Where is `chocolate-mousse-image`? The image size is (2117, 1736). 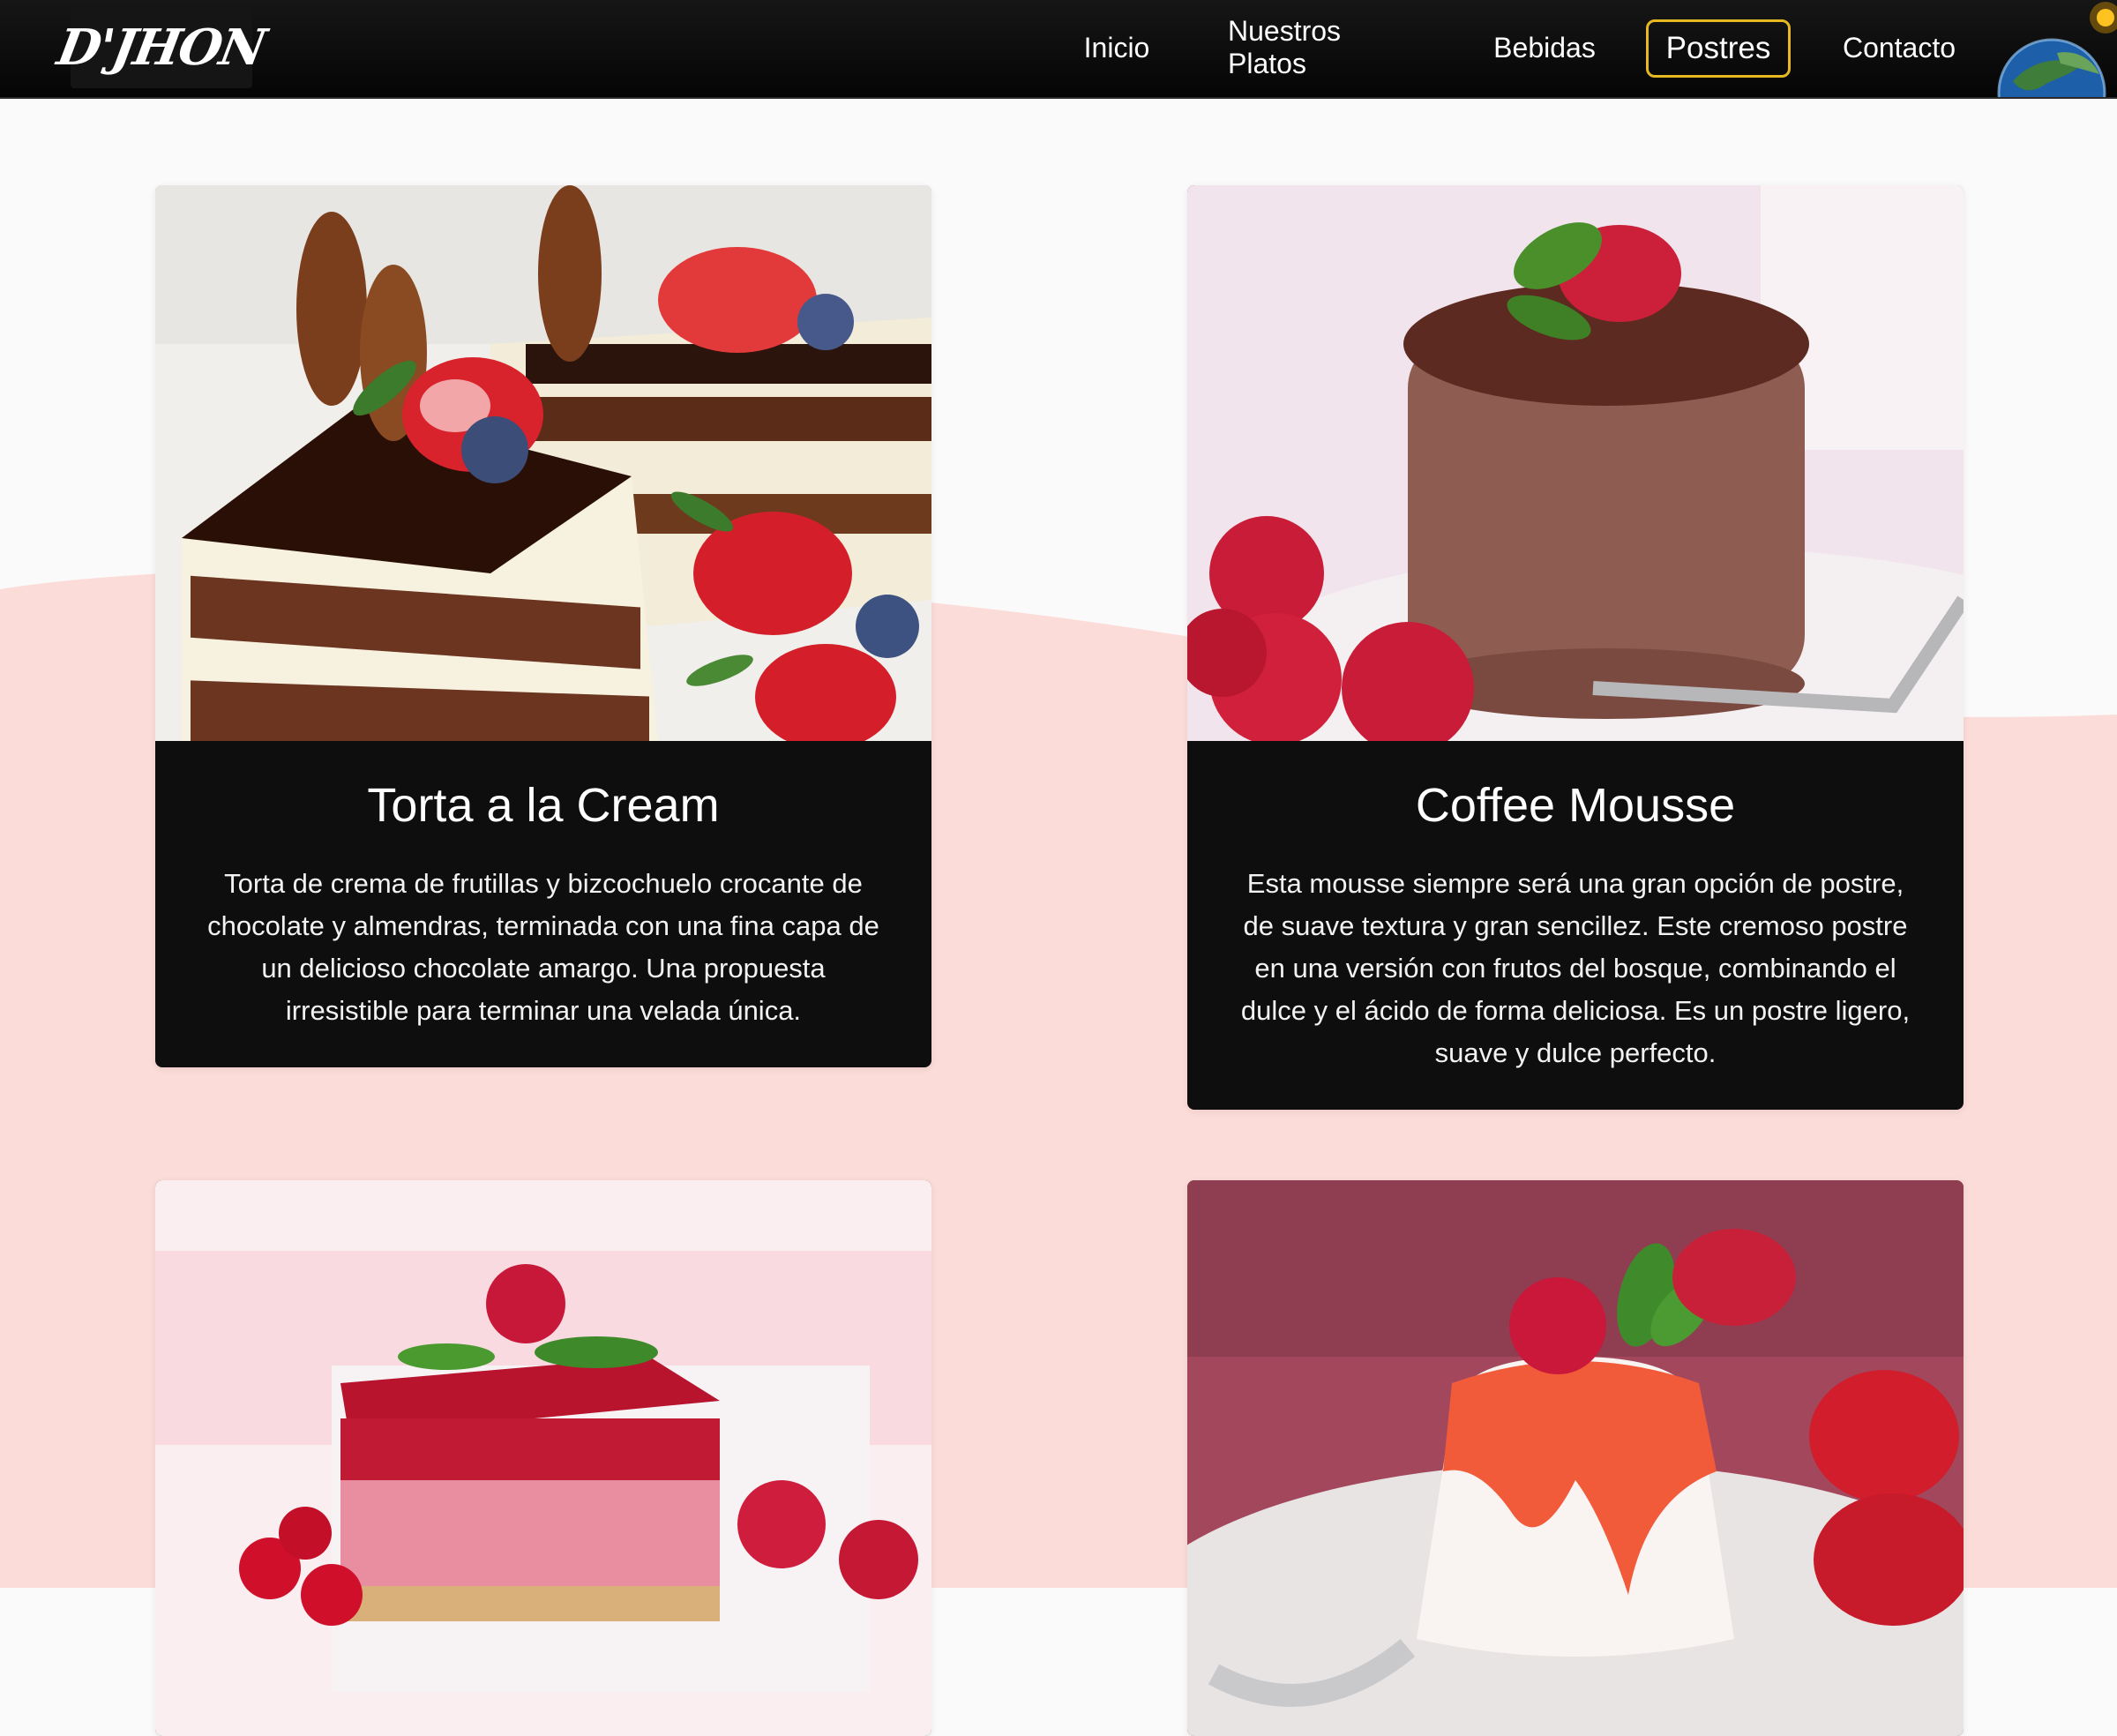 chocolate-mousse-image is located at coordinates (1575, 463).